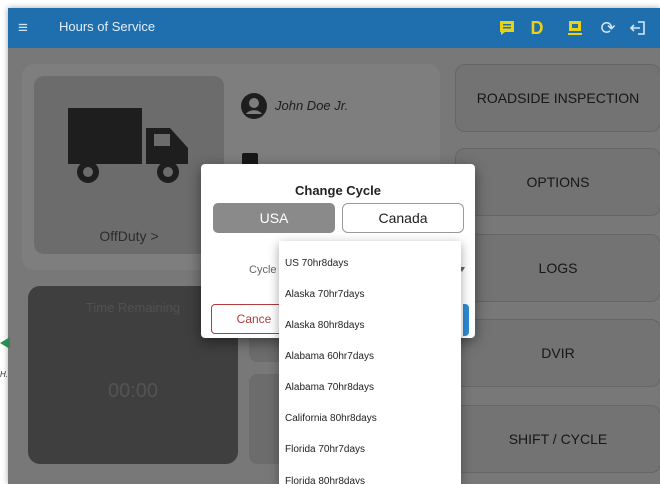  I want to click on dropdown-option: Alabama 60hr7days, so click(370, 357).